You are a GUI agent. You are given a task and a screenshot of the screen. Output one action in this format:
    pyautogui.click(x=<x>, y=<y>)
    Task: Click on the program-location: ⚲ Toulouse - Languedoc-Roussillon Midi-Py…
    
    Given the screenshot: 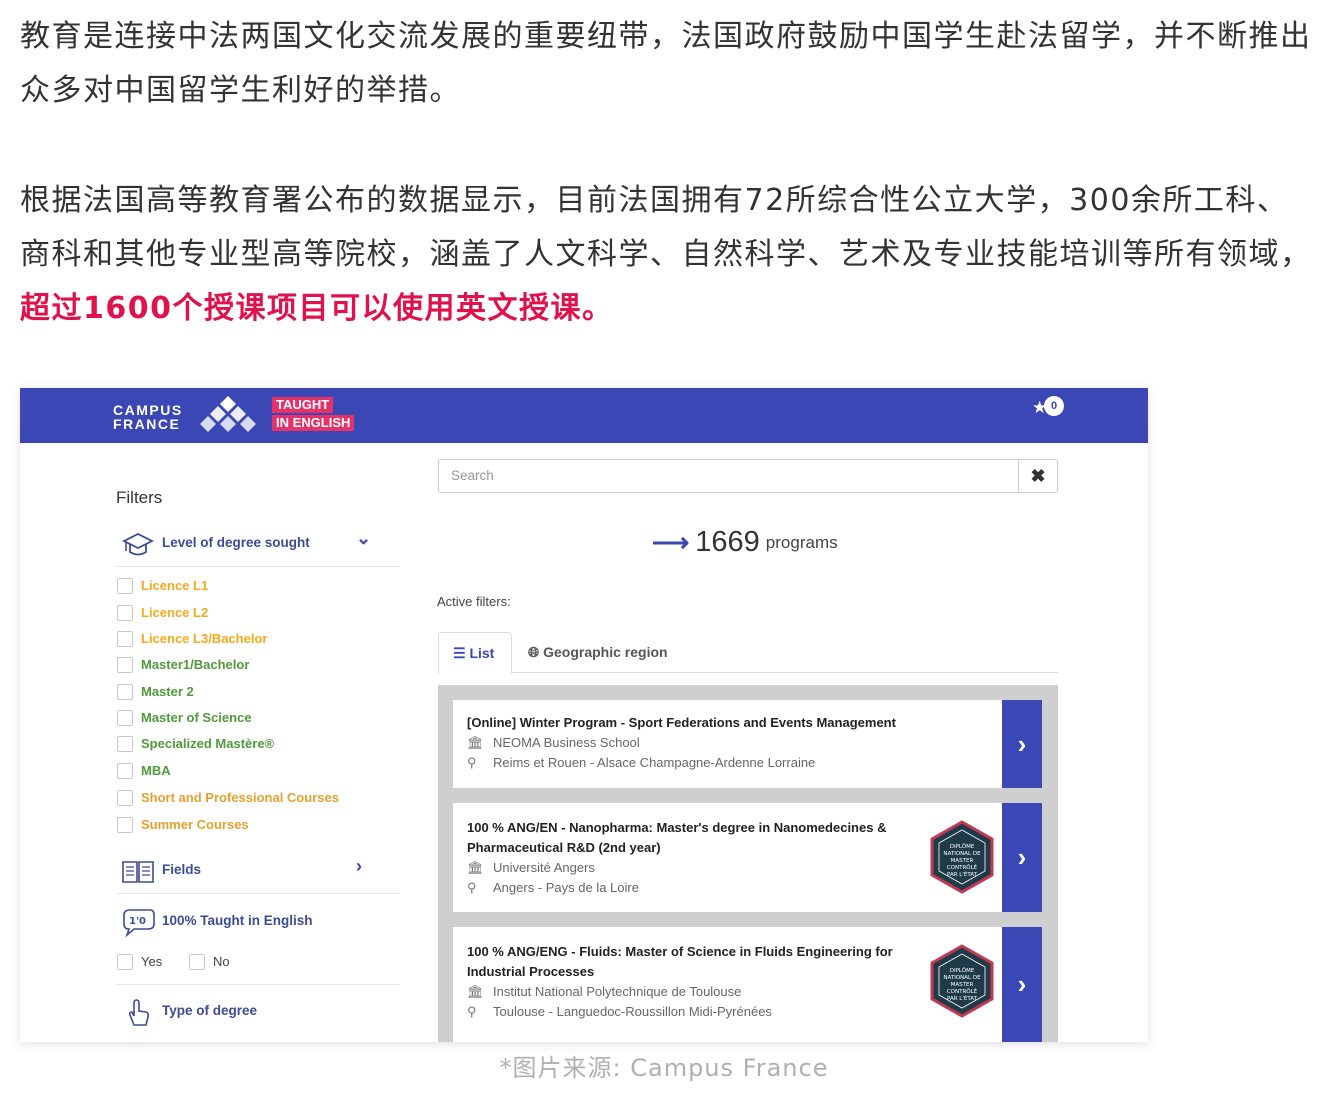 What is the action you would take?
    pyautogui.click(x=619, y=1012)
    